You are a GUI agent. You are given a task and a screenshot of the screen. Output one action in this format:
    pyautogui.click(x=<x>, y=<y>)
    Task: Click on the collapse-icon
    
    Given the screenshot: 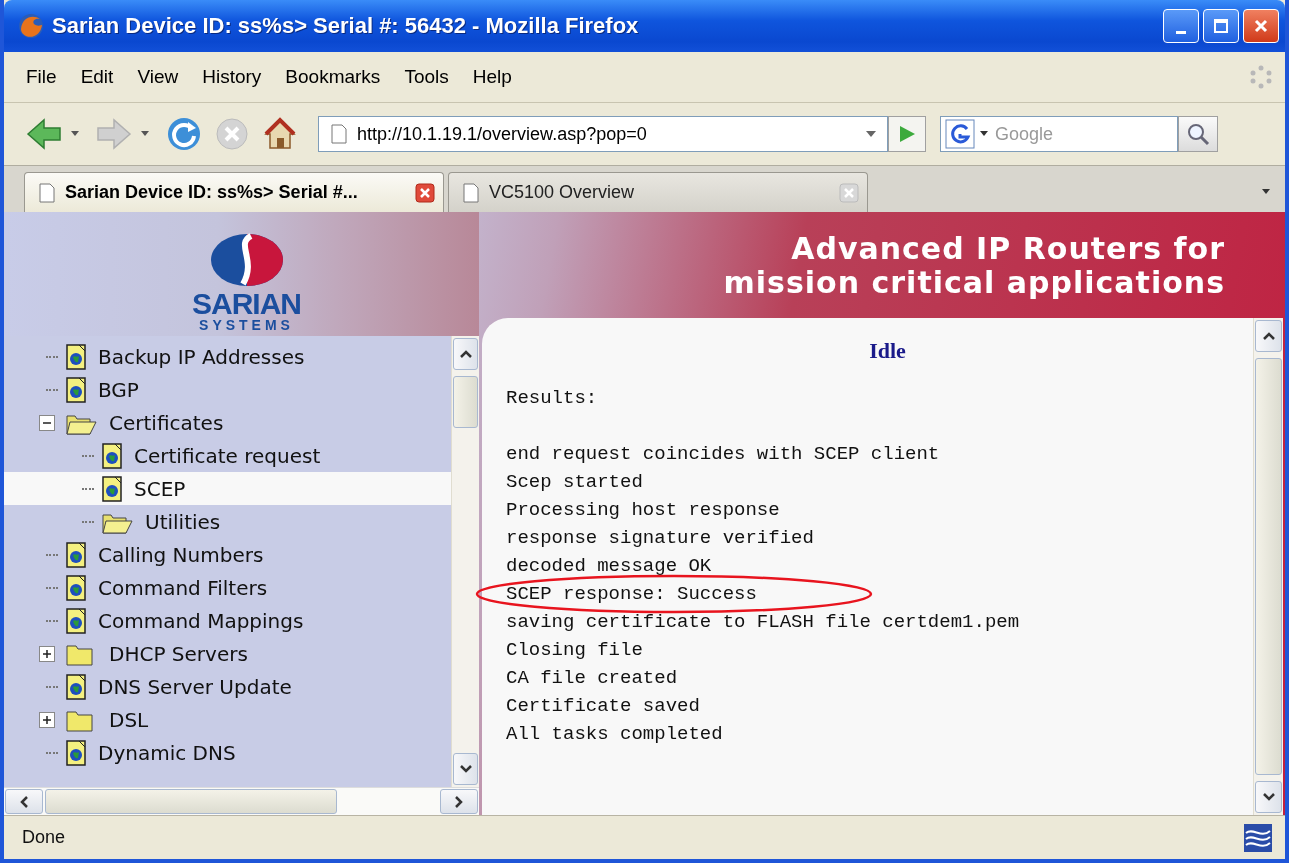 What is the action you would take?
    pyautogui.click(x=47, y=422)
    